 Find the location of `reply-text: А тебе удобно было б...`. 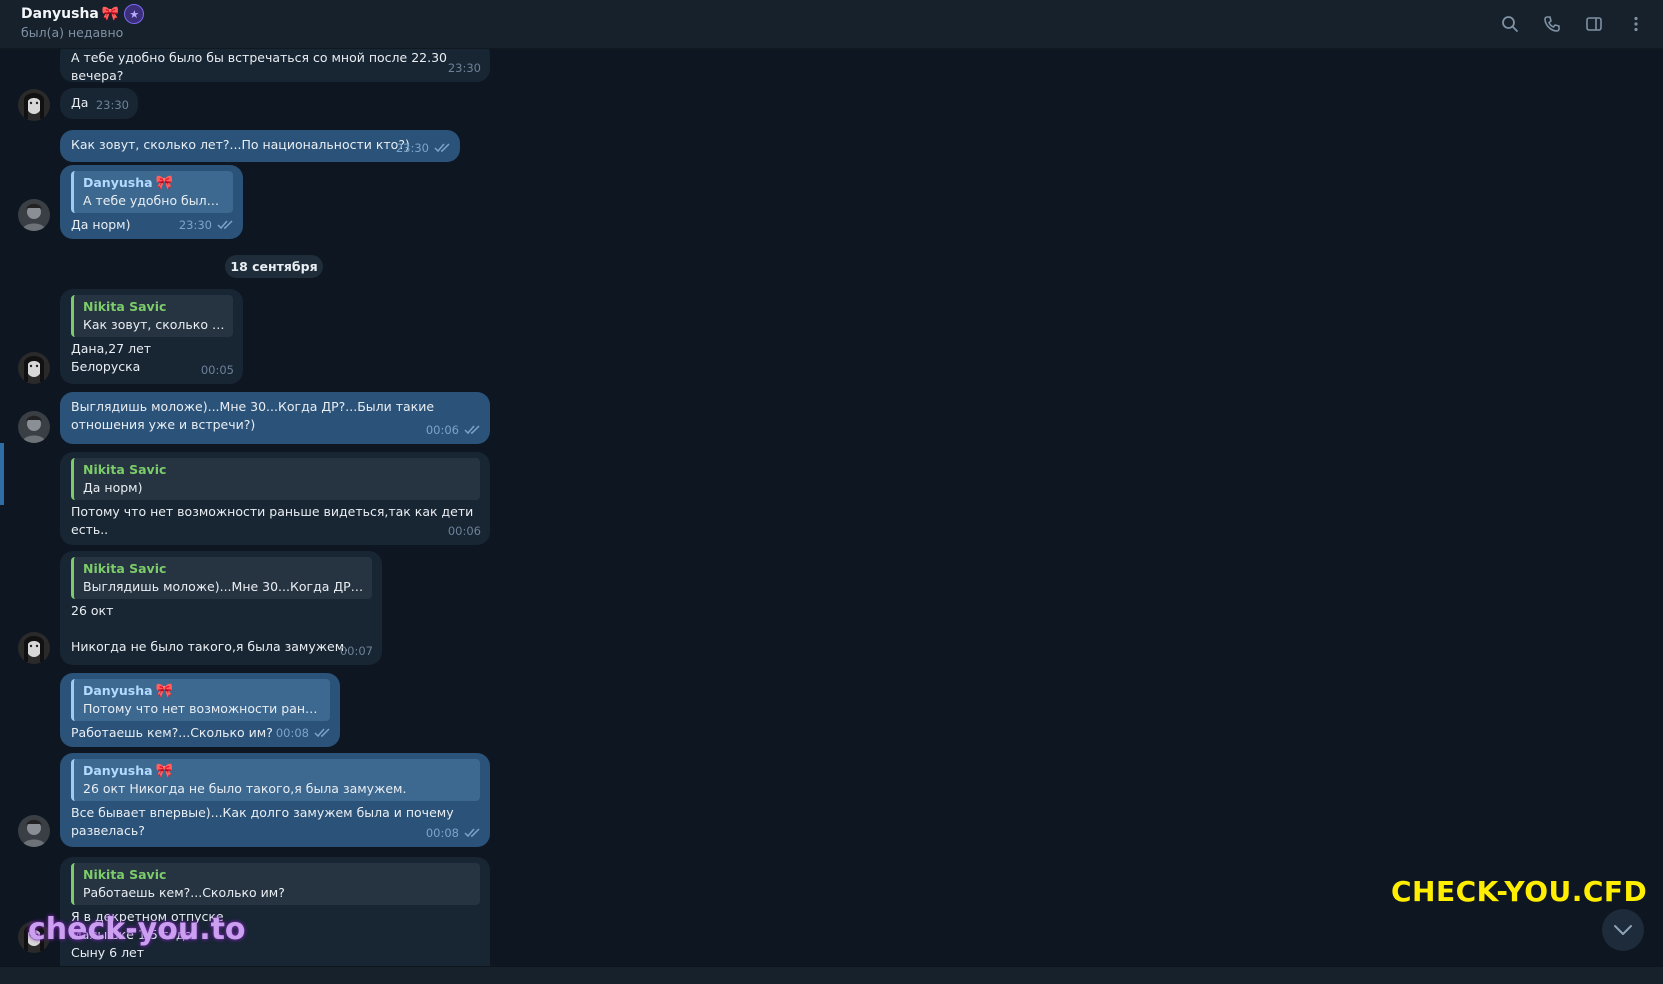

reply-text: А тебе удобно было б... is located at coordinates (154, 200).